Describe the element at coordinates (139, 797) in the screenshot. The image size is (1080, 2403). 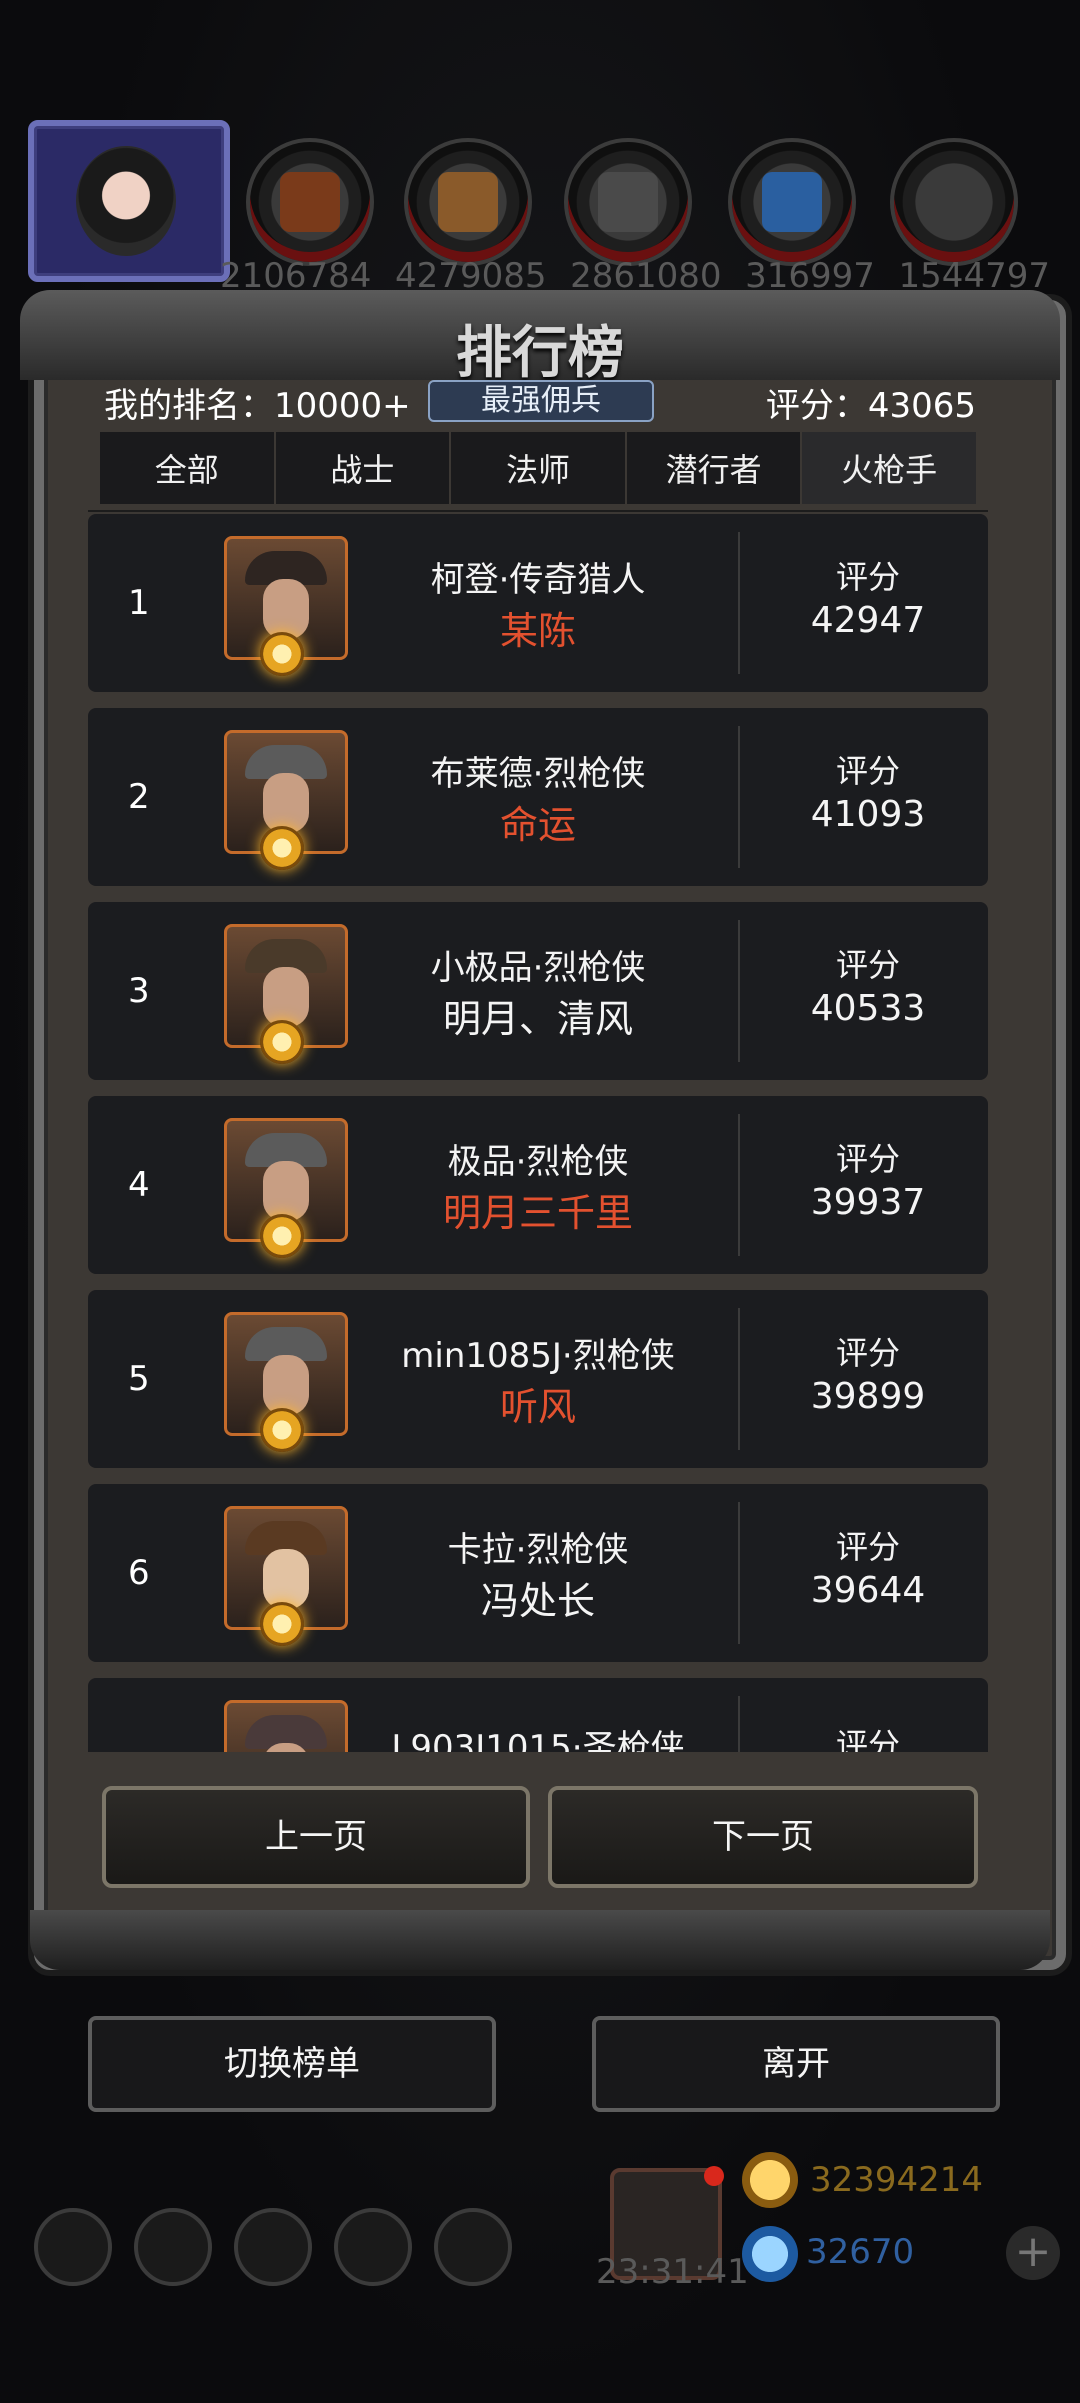
I see `row-rank: 2` at that location.